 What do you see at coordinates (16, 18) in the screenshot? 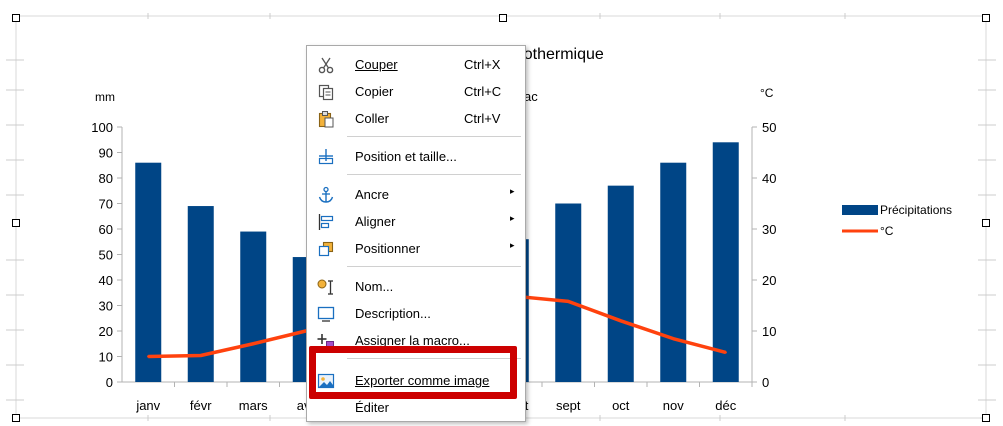
I see `handle-top-left` at bounding box center [16, 18].